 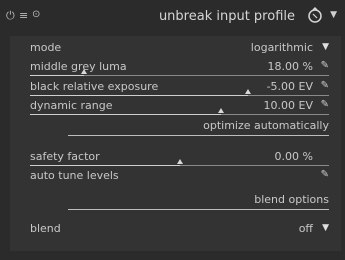 I want to click on black-relative-exposure-label: black relative exposure, so click(x=94, y=86).